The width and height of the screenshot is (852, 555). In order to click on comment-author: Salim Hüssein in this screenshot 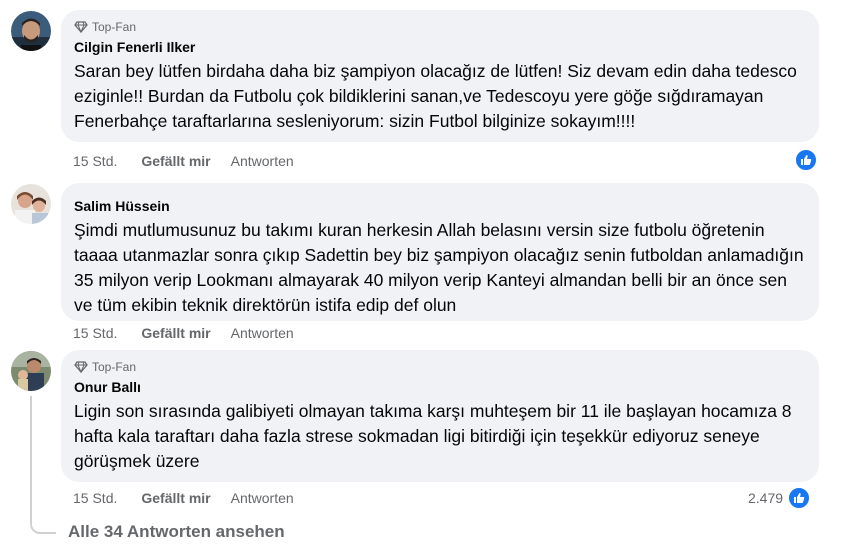, I will do `click(440, 206)`.